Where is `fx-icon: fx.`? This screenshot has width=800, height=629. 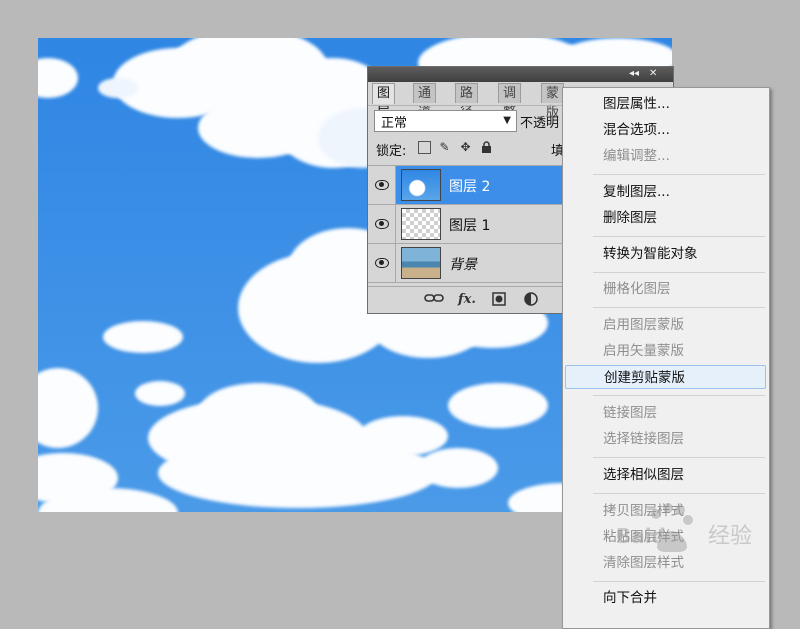 fx-icon: fx. is located at coordinates (467, 299).